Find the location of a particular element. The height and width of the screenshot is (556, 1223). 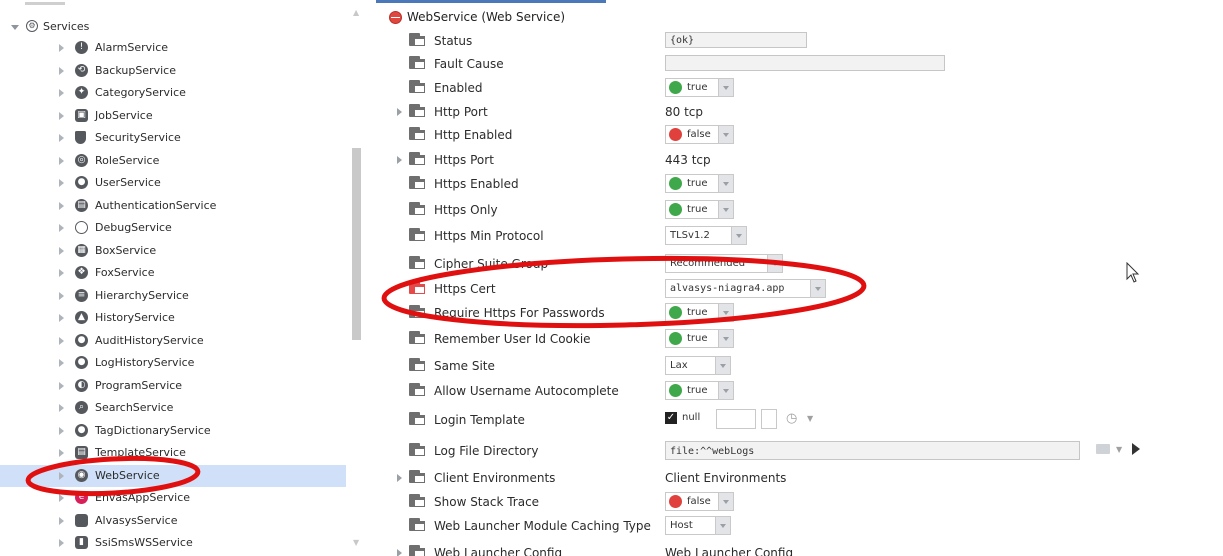

tree-node-label: DebugService is located at coordinates (133, 227).